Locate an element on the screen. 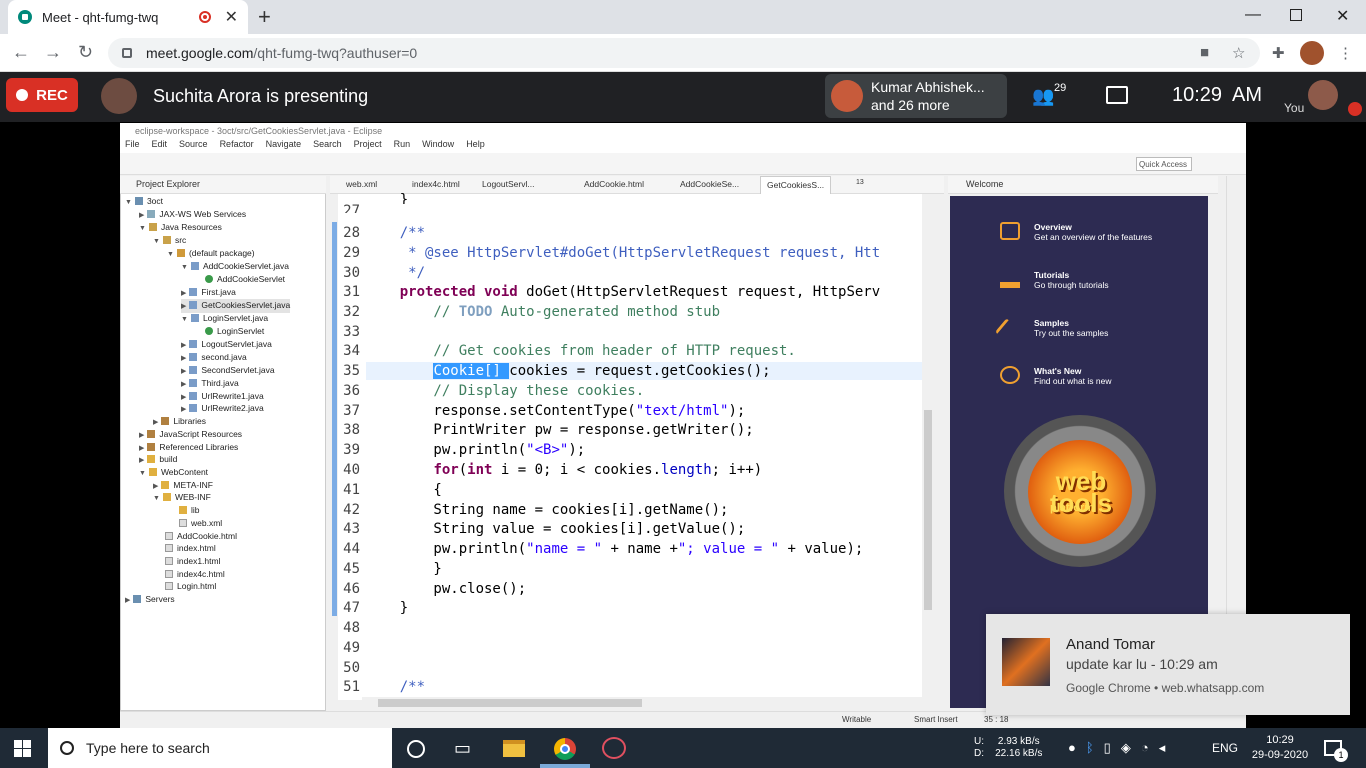 This screenshot has height=768, width=1366. browser-tab: Meet - qht-fumg-twq ✕ is located at coordinates (128, 17).